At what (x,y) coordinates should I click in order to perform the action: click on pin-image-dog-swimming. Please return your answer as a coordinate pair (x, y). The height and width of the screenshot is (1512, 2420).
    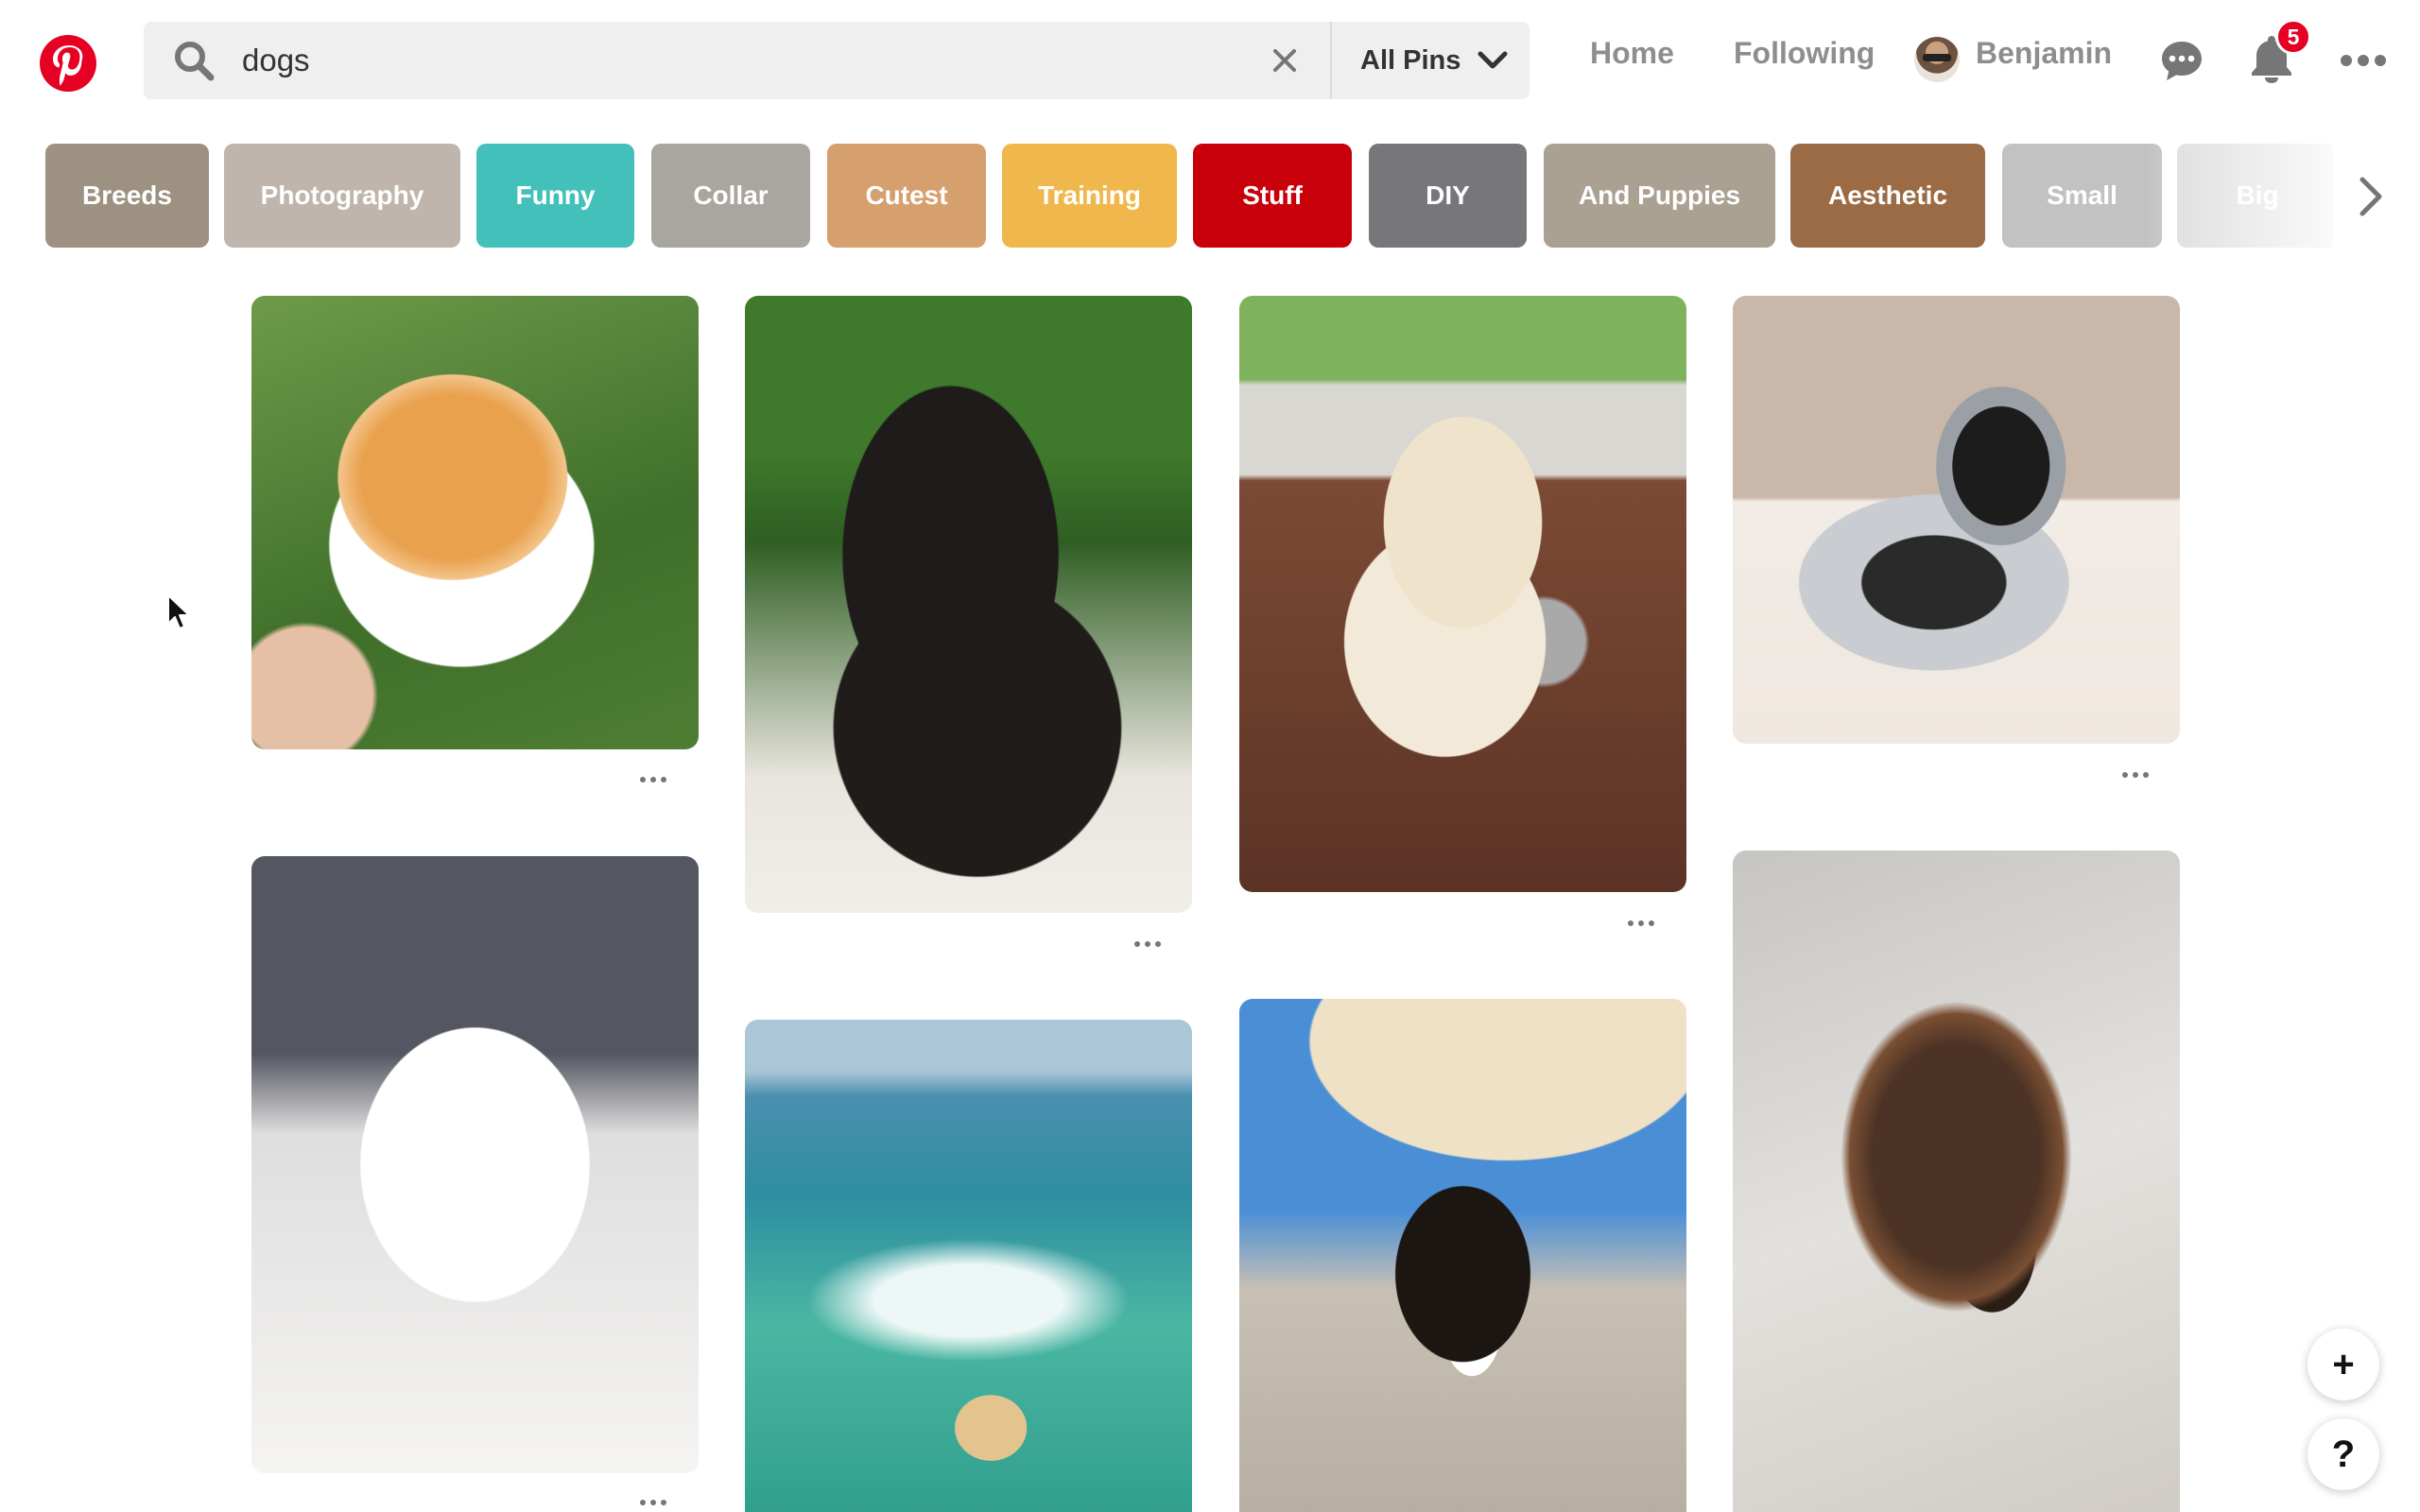
    Looking at the image, I should click on (969, 1266).